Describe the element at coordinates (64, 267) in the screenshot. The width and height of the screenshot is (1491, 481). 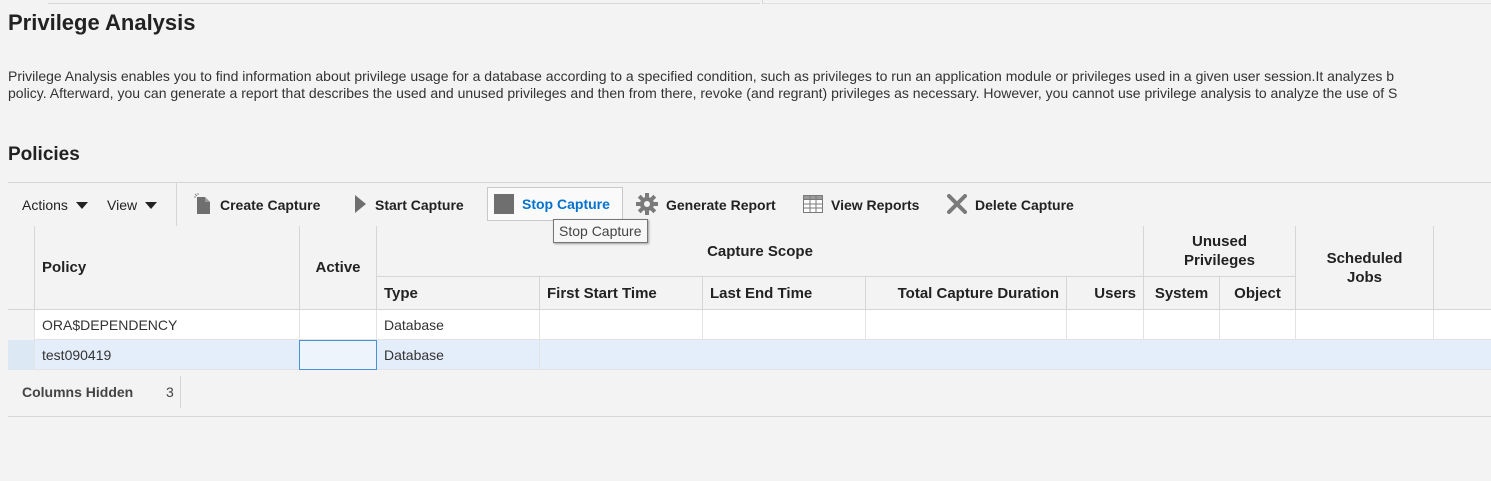
I see `policy-header-label: Policy` at that location.